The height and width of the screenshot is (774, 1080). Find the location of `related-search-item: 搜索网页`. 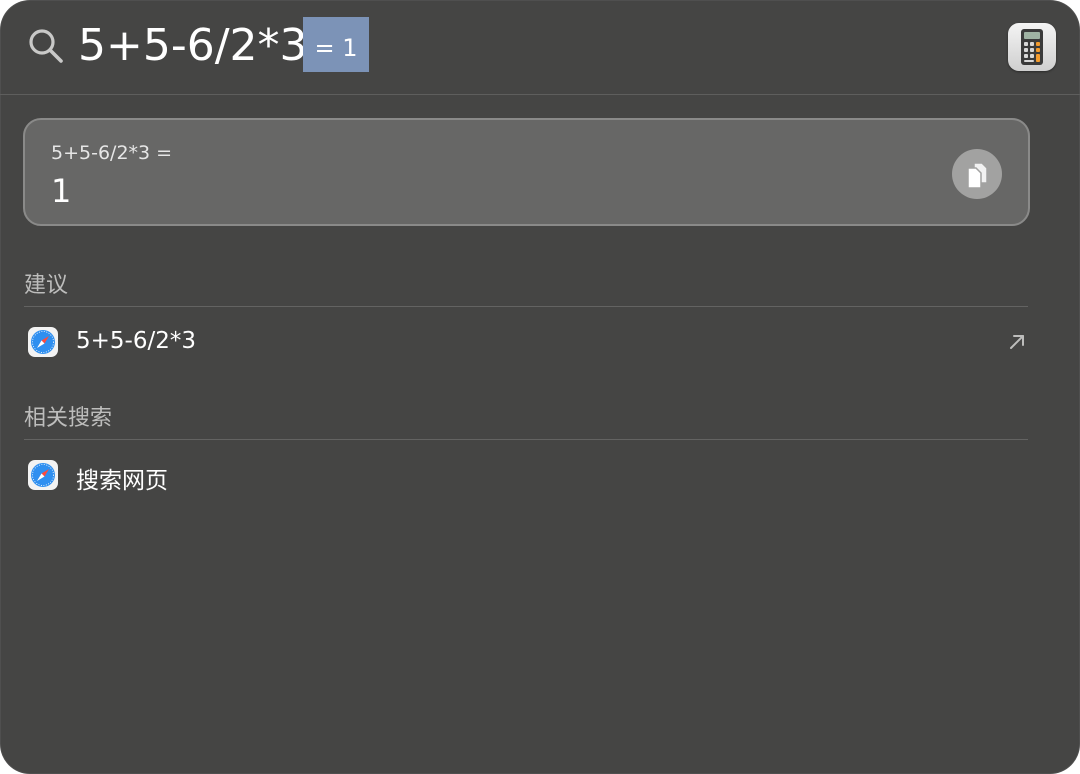

related-search-item: 搜索网页 is located at coordinates (526, 475).